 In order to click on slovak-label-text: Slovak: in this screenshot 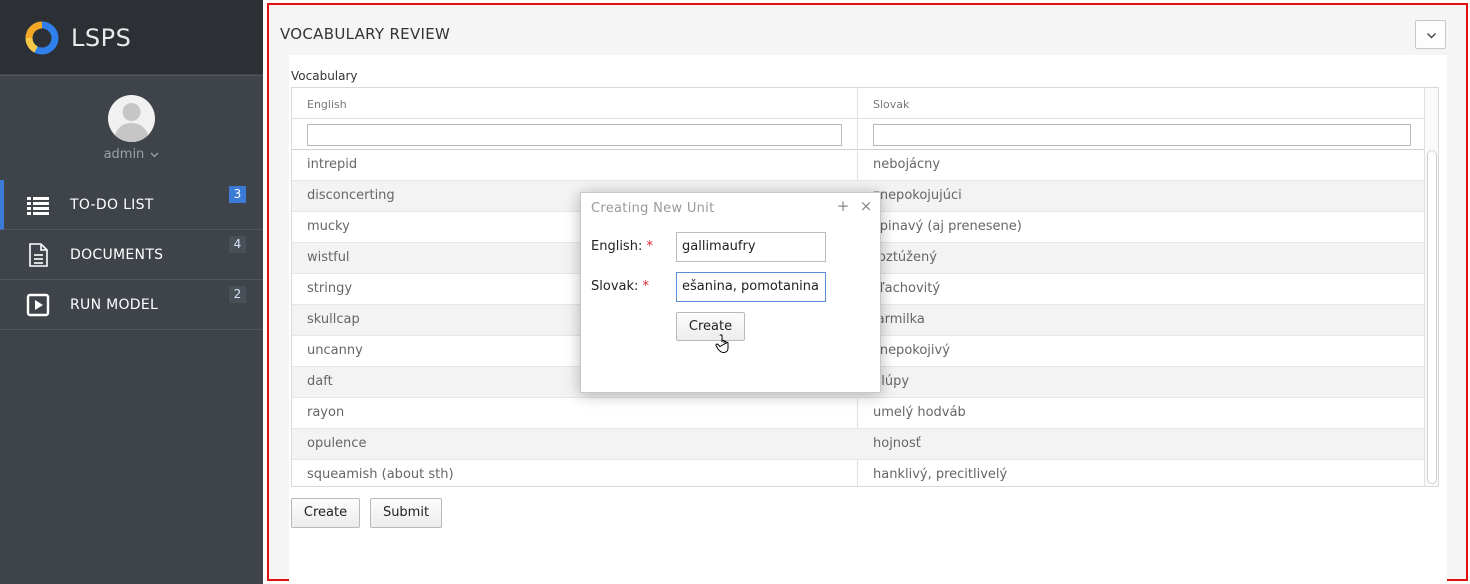, I will do `click(615, 286)`.